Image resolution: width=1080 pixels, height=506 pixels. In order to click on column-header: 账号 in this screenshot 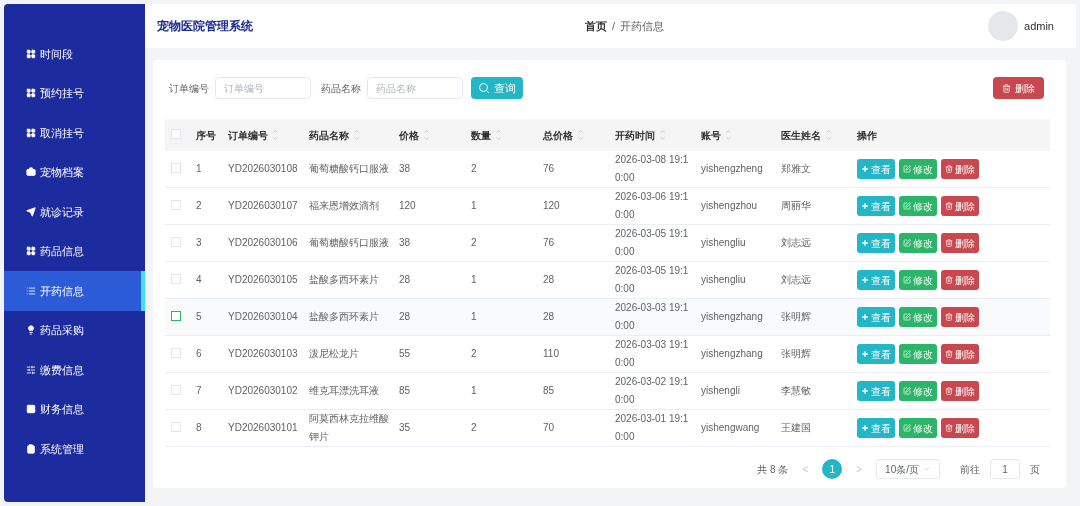, I will do `click(711, 135)`.